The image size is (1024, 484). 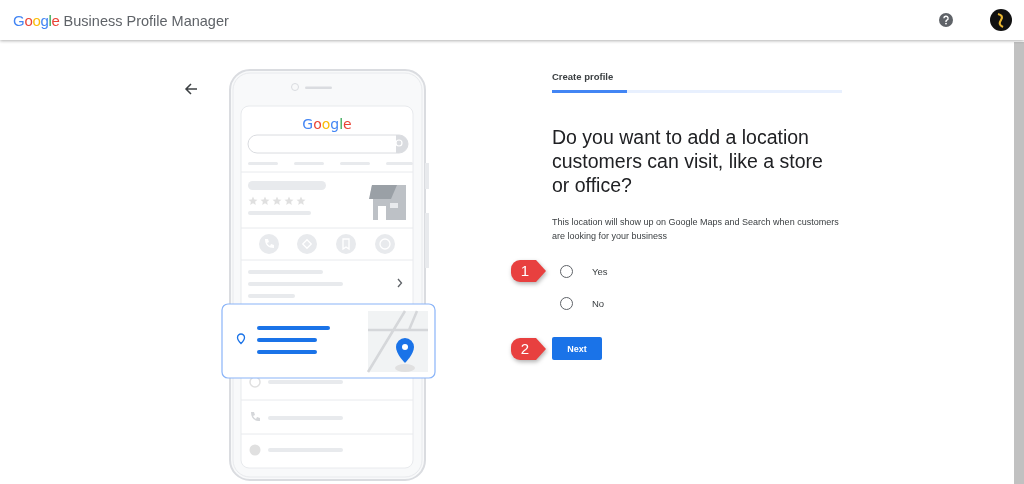 I want to click on option-label: No, so click(x=598, y=303).